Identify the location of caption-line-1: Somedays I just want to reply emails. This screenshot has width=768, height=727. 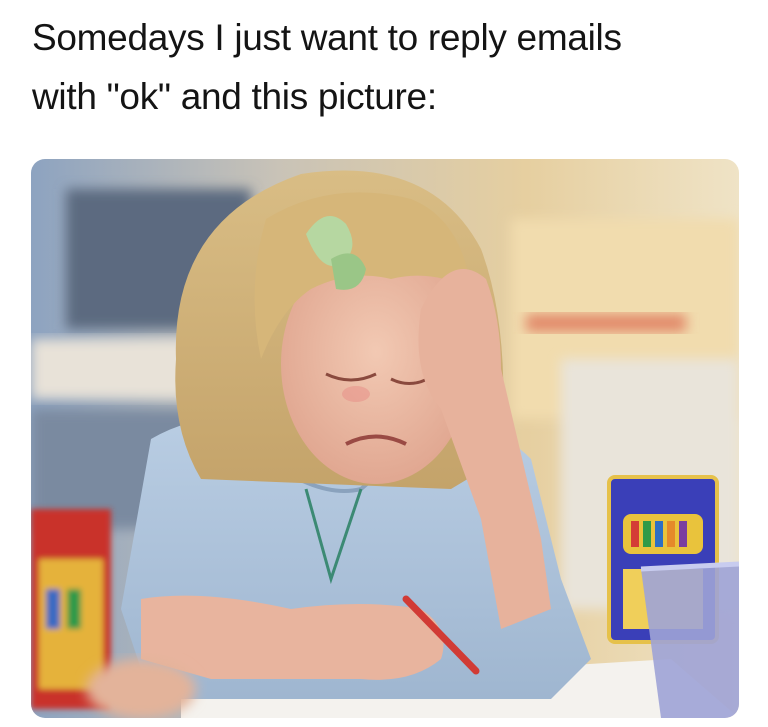
(327, 37).